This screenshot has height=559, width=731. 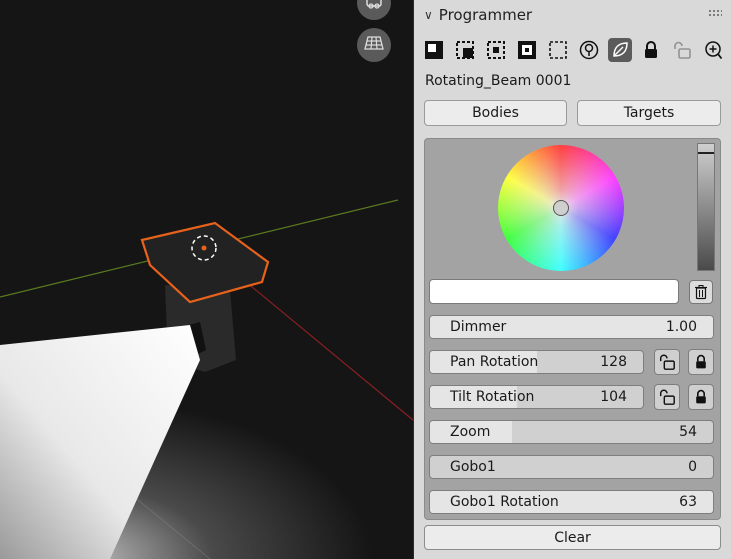 What do you see at coordinates (688, 502) in the screenshot?
I see `slider-value: 63` at bounding box center [688, 502].